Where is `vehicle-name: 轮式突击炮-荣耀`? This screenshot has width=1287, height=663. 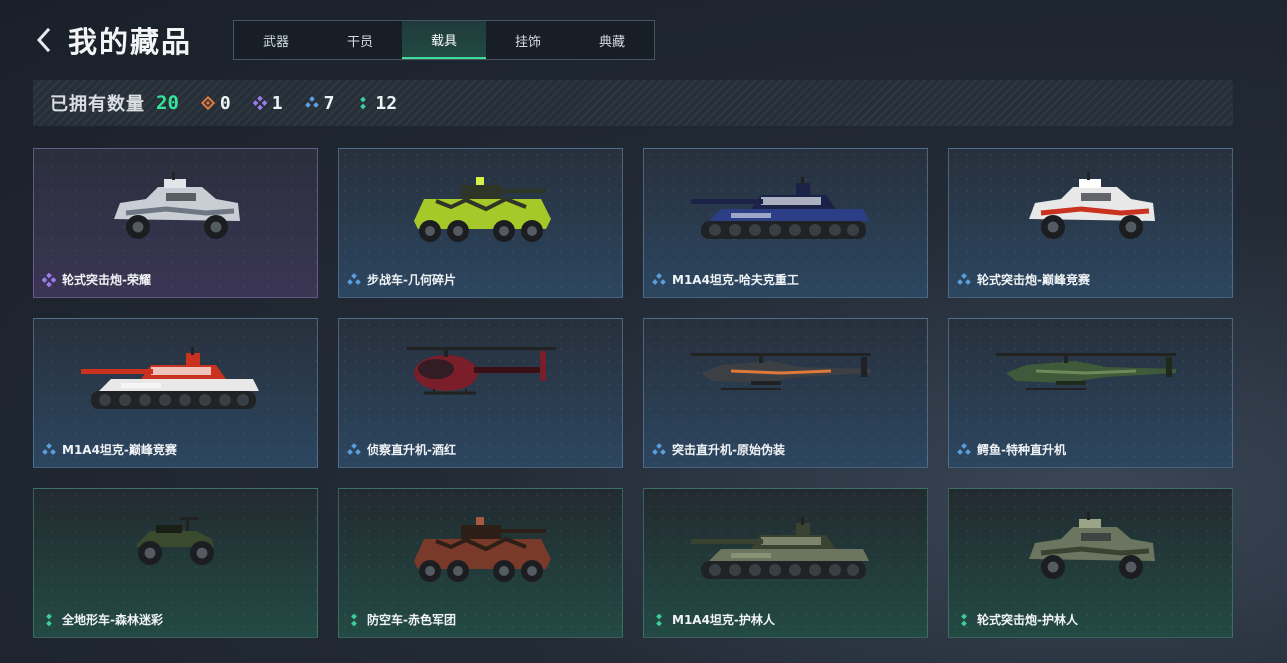
vehicle-name: 轮式突击炮-荣耀 is located at coordinates (106, 280).